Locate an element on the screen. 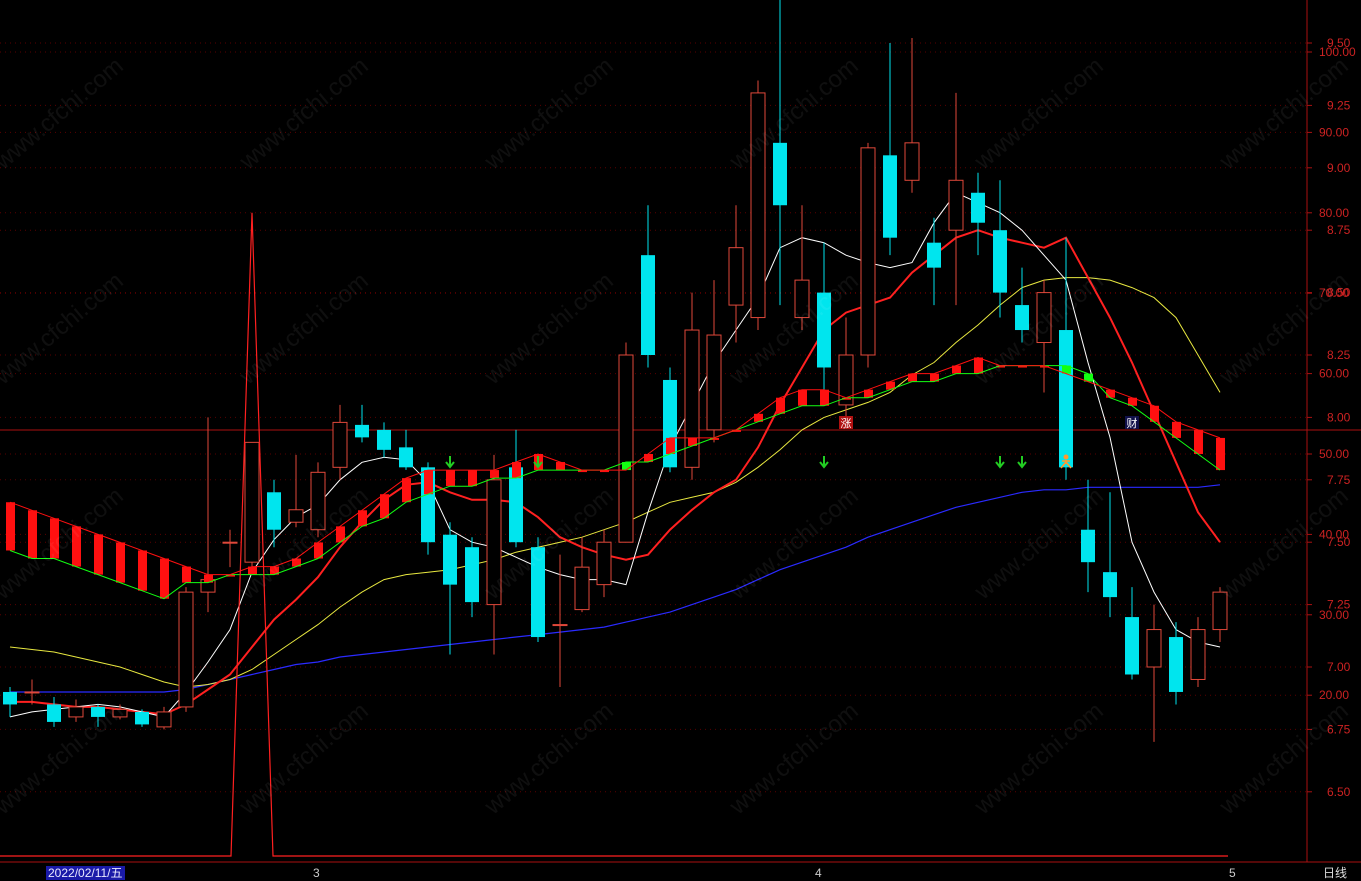  month-tick-apr: 4 is located at coordinates (818, 873).